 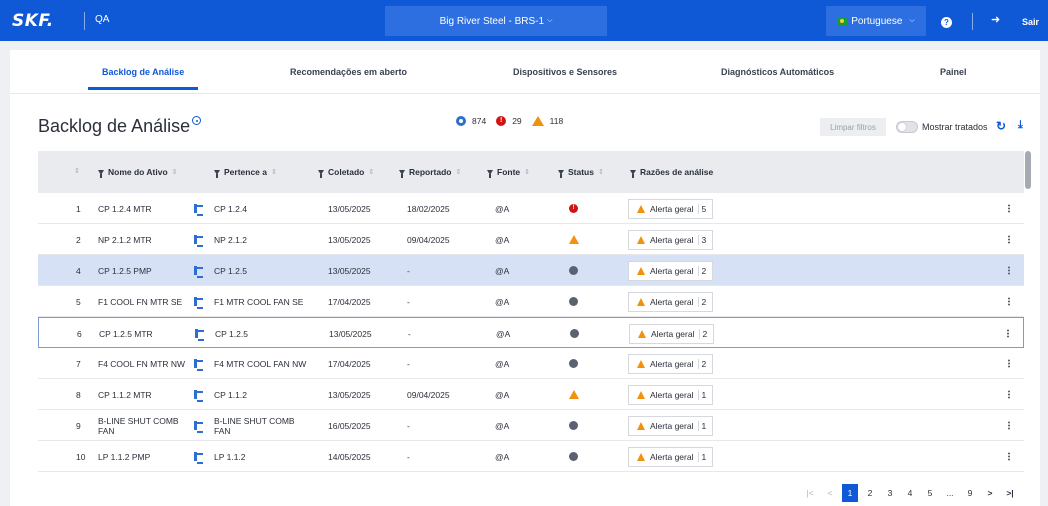 What do you see at coordinates (143, 208) in the screenshot?
I see `asset-name: CP 1.2.4 MTR` at bounding box center [143, 208].